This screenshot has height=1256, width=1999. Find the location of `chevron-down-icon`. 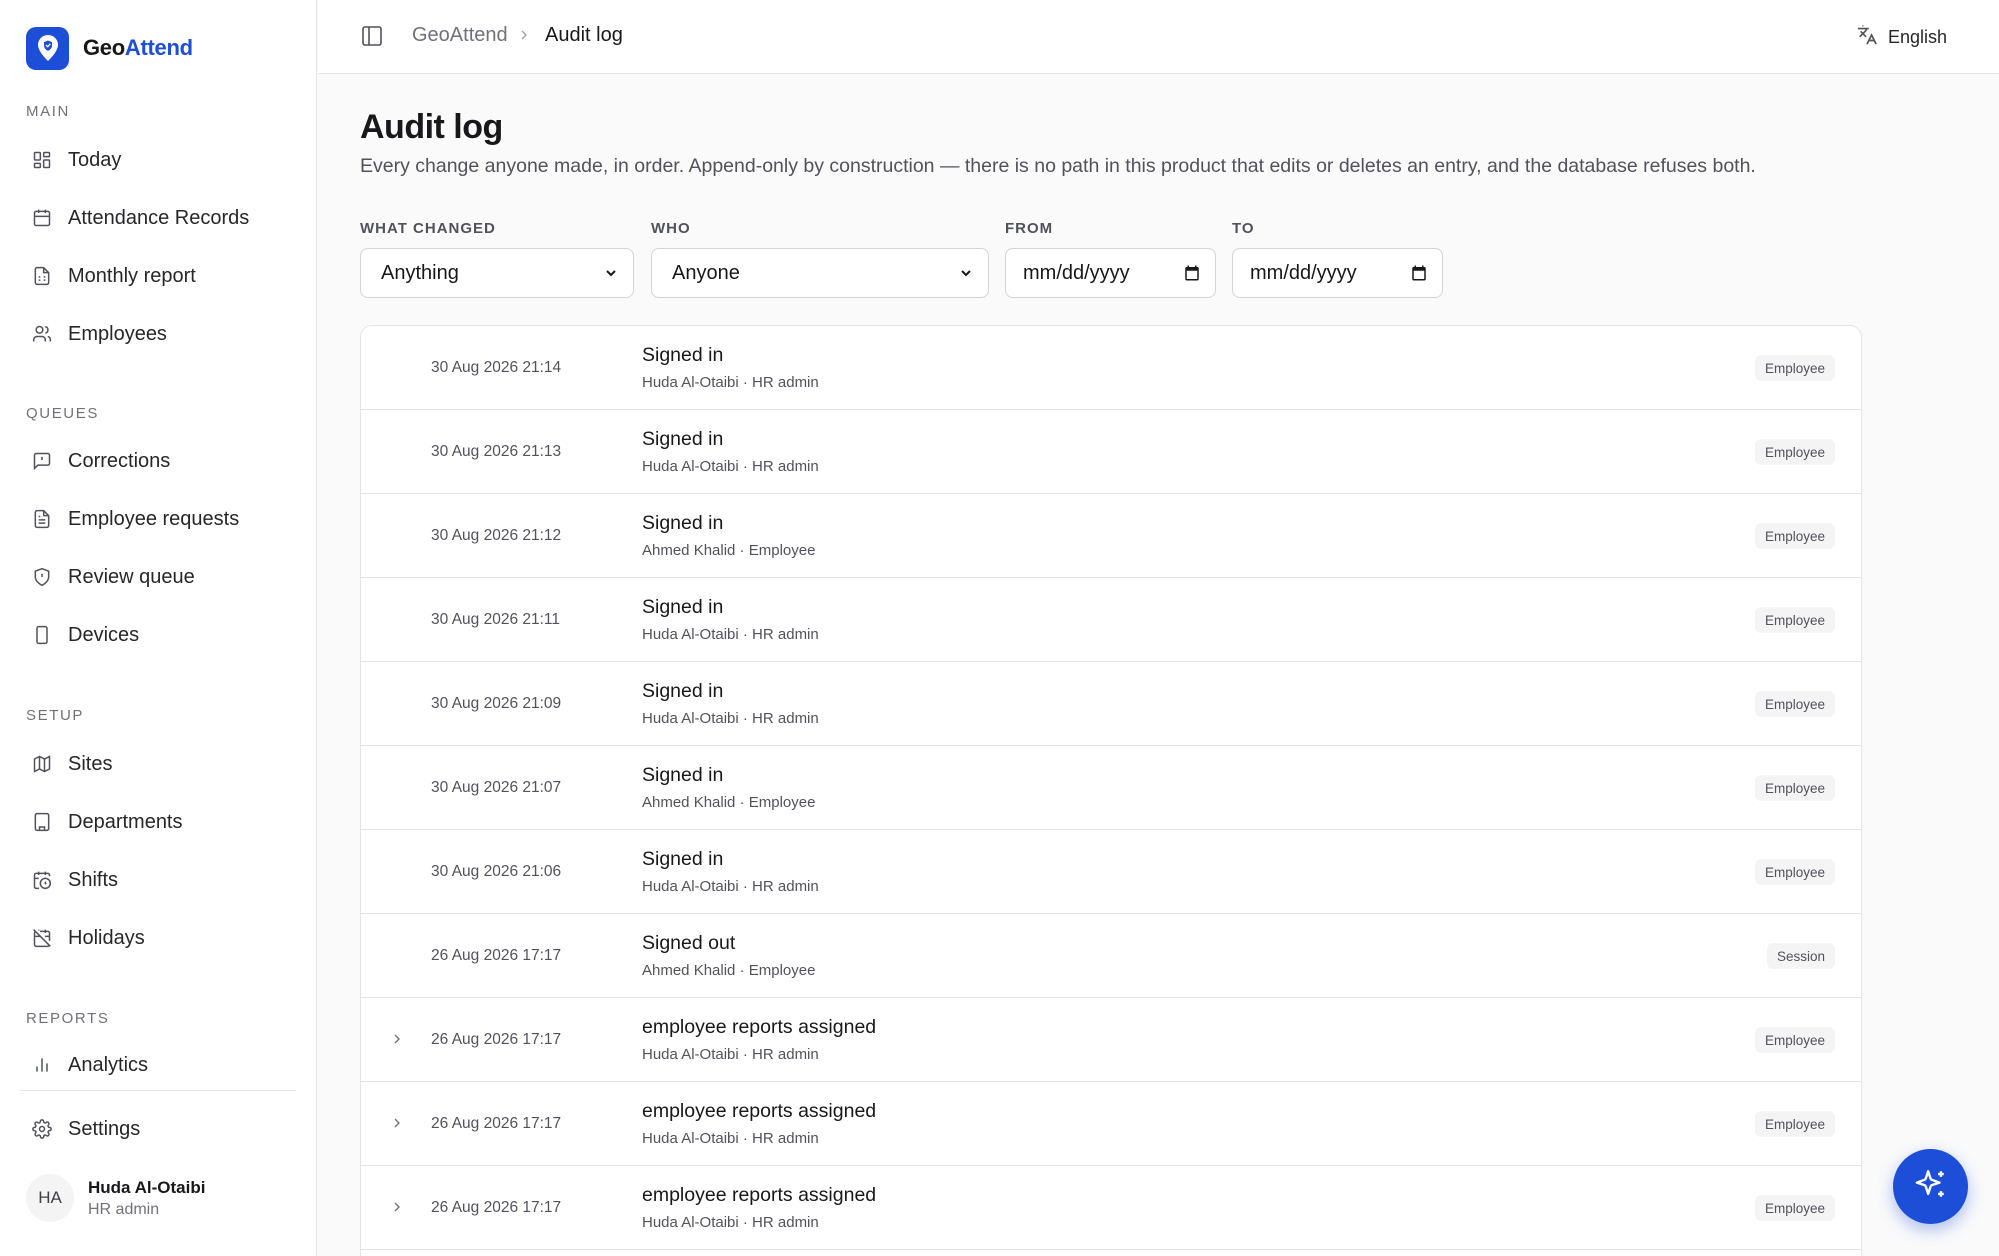

chevron-down-icon is located at coordinates (611, 273).